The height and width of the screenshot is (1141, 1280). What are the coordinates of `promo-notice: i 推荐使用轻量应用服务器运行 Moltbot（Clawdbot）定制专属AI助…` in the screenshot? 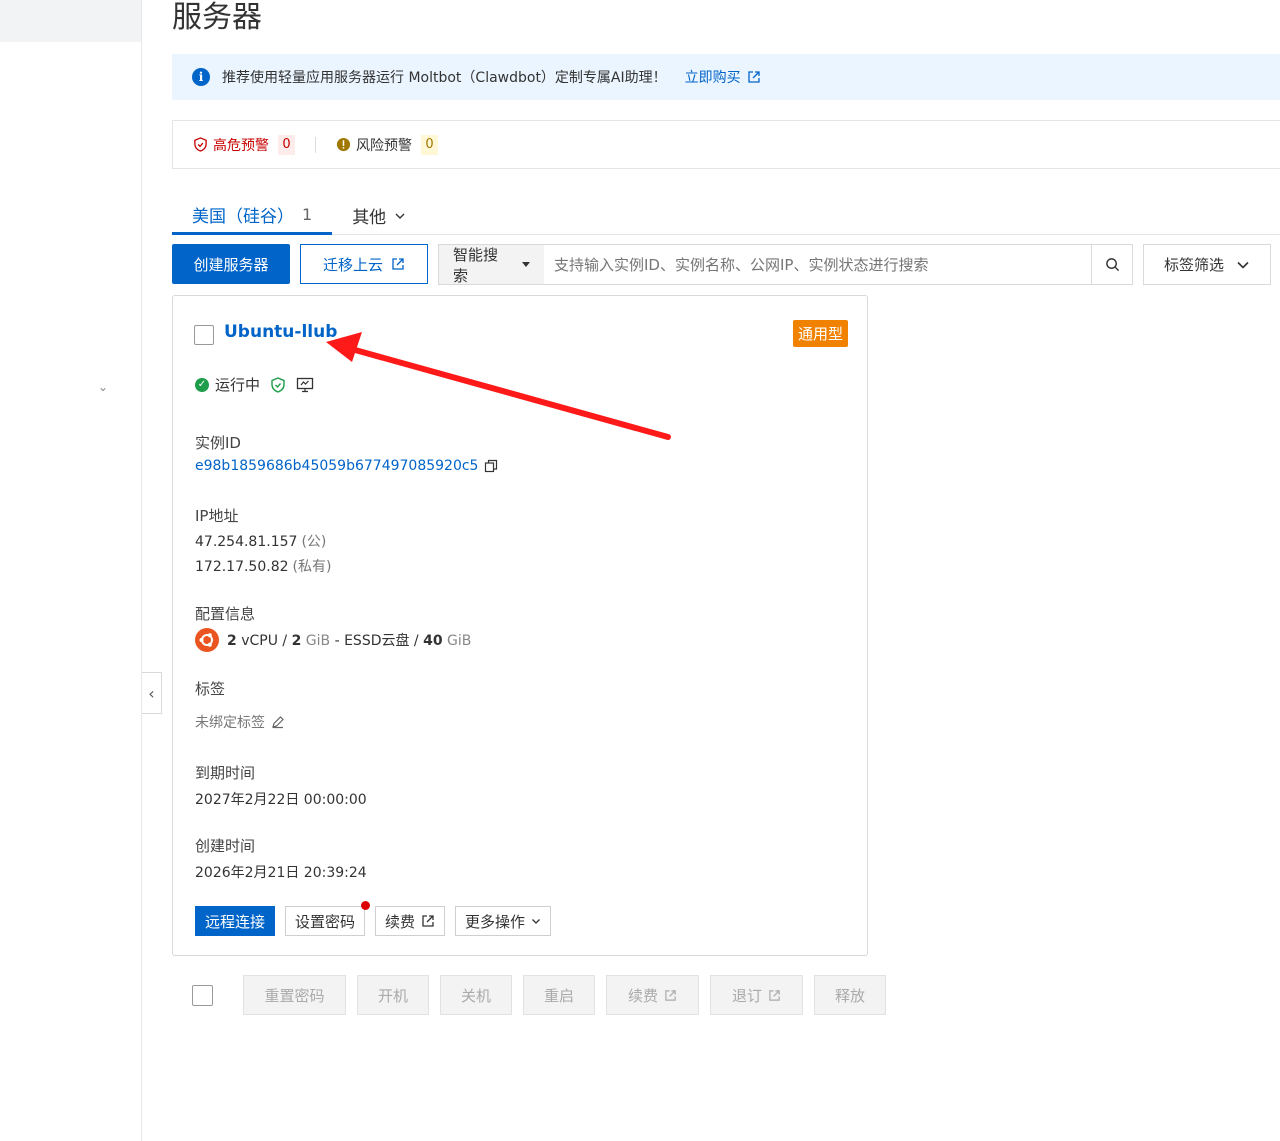 It's located at (726, 77).